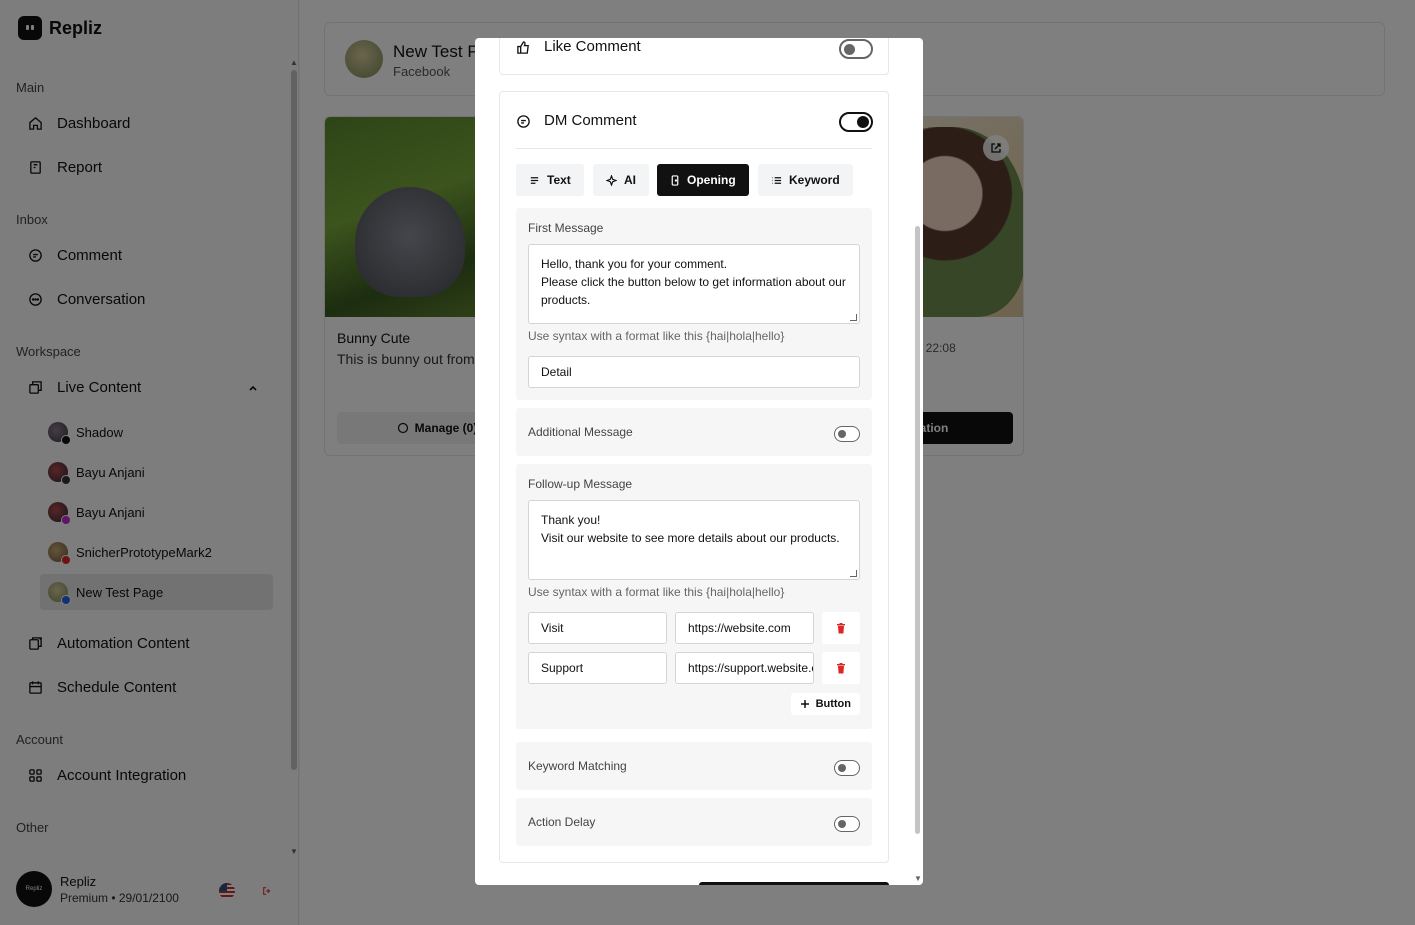 The height and width of the screenshot is (925, 1415). I want to click on action-delay-label: Action Delay, so click(562, 822).